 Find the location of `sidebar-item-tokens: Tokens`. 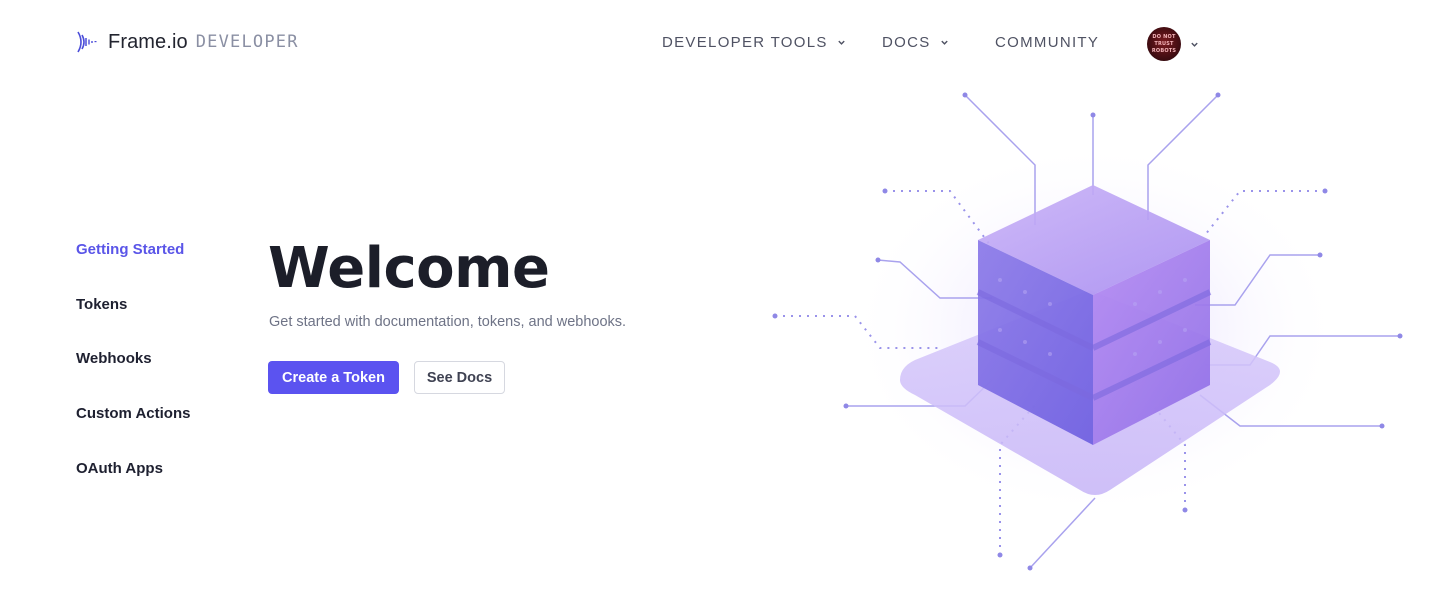

sidebar-item-tokens: Tokens is located at coordinates (101, 304).